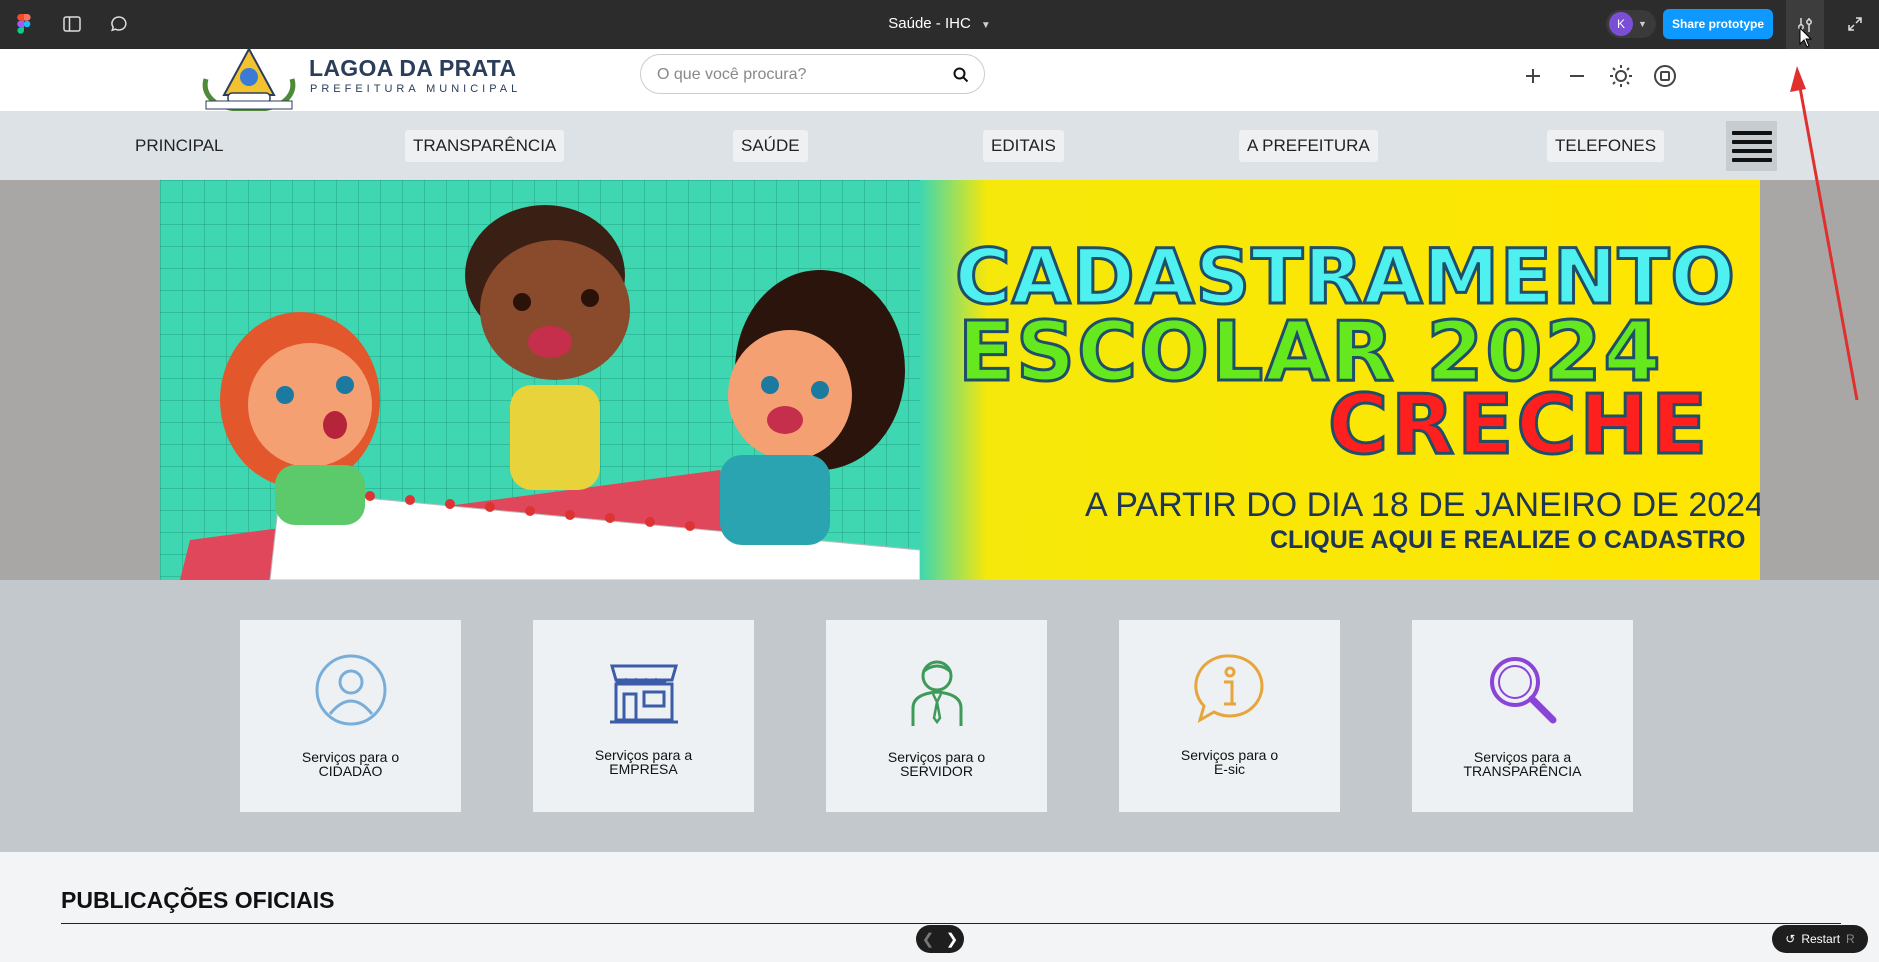 The height and width of the screenshot is (962, 1879). Describe the element at coordinates (1308, 146) in the screenshot. I see `nav-item-a-prefeitura: A PREFEITURA` at that location.